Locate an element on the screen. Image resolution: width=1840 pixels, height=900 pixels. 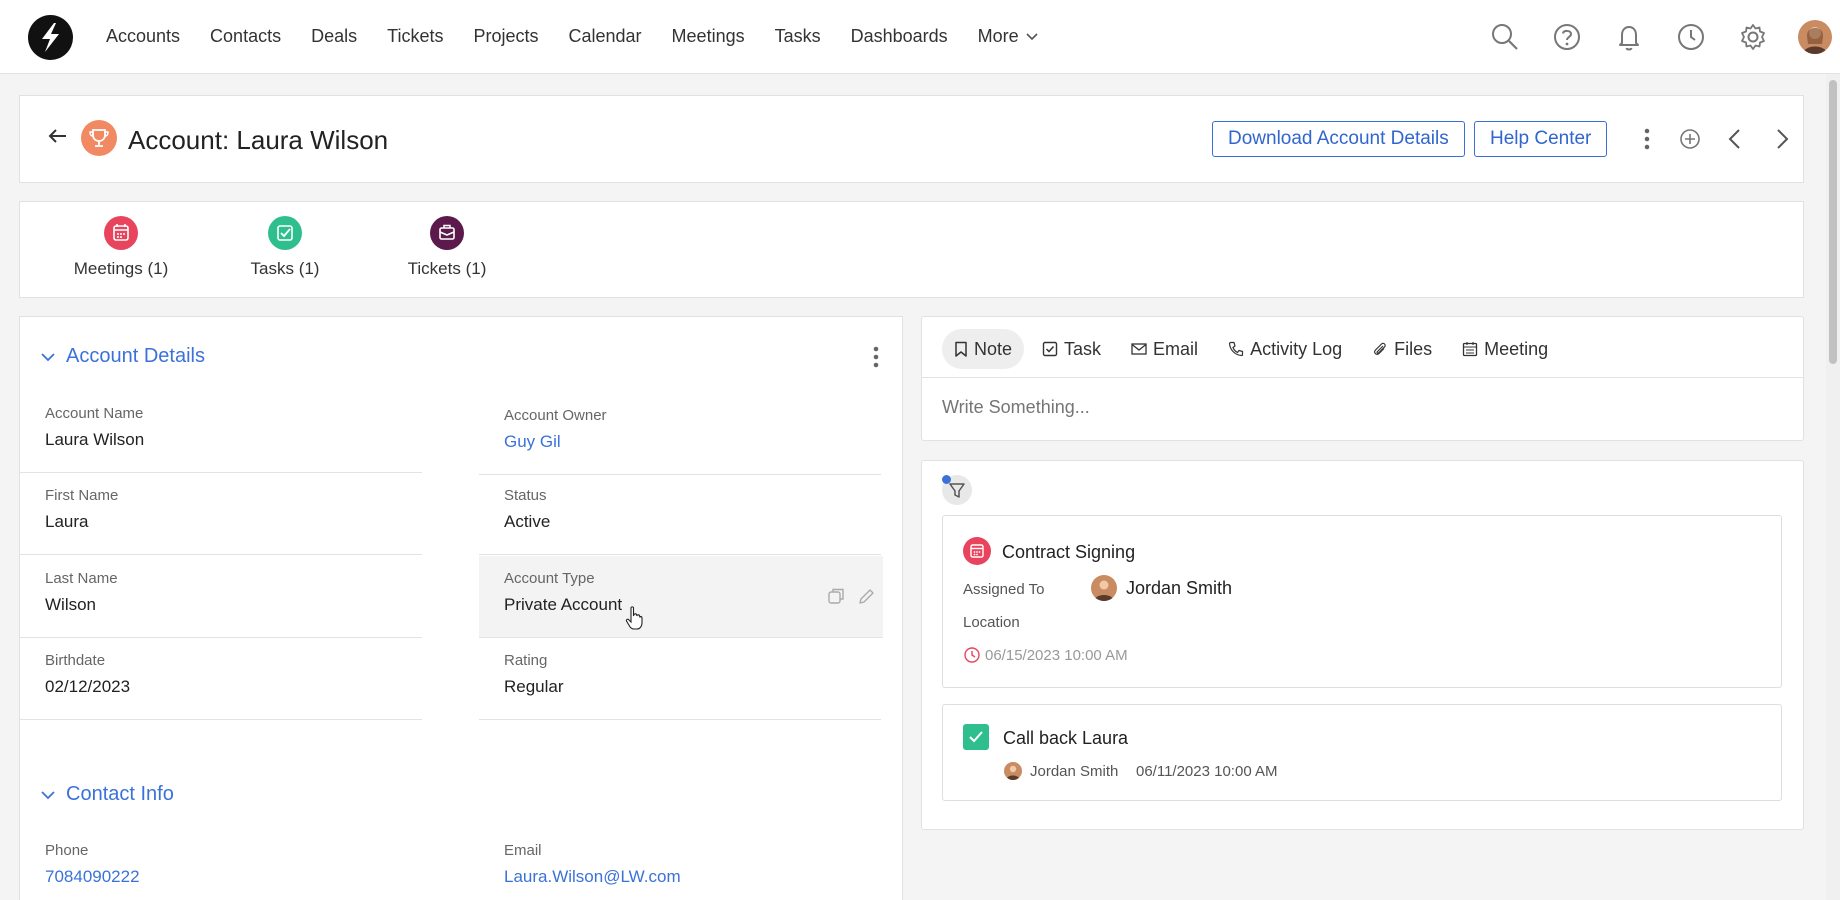
tab-activity-log: Activity Log is located at coordinates (1285, 349).